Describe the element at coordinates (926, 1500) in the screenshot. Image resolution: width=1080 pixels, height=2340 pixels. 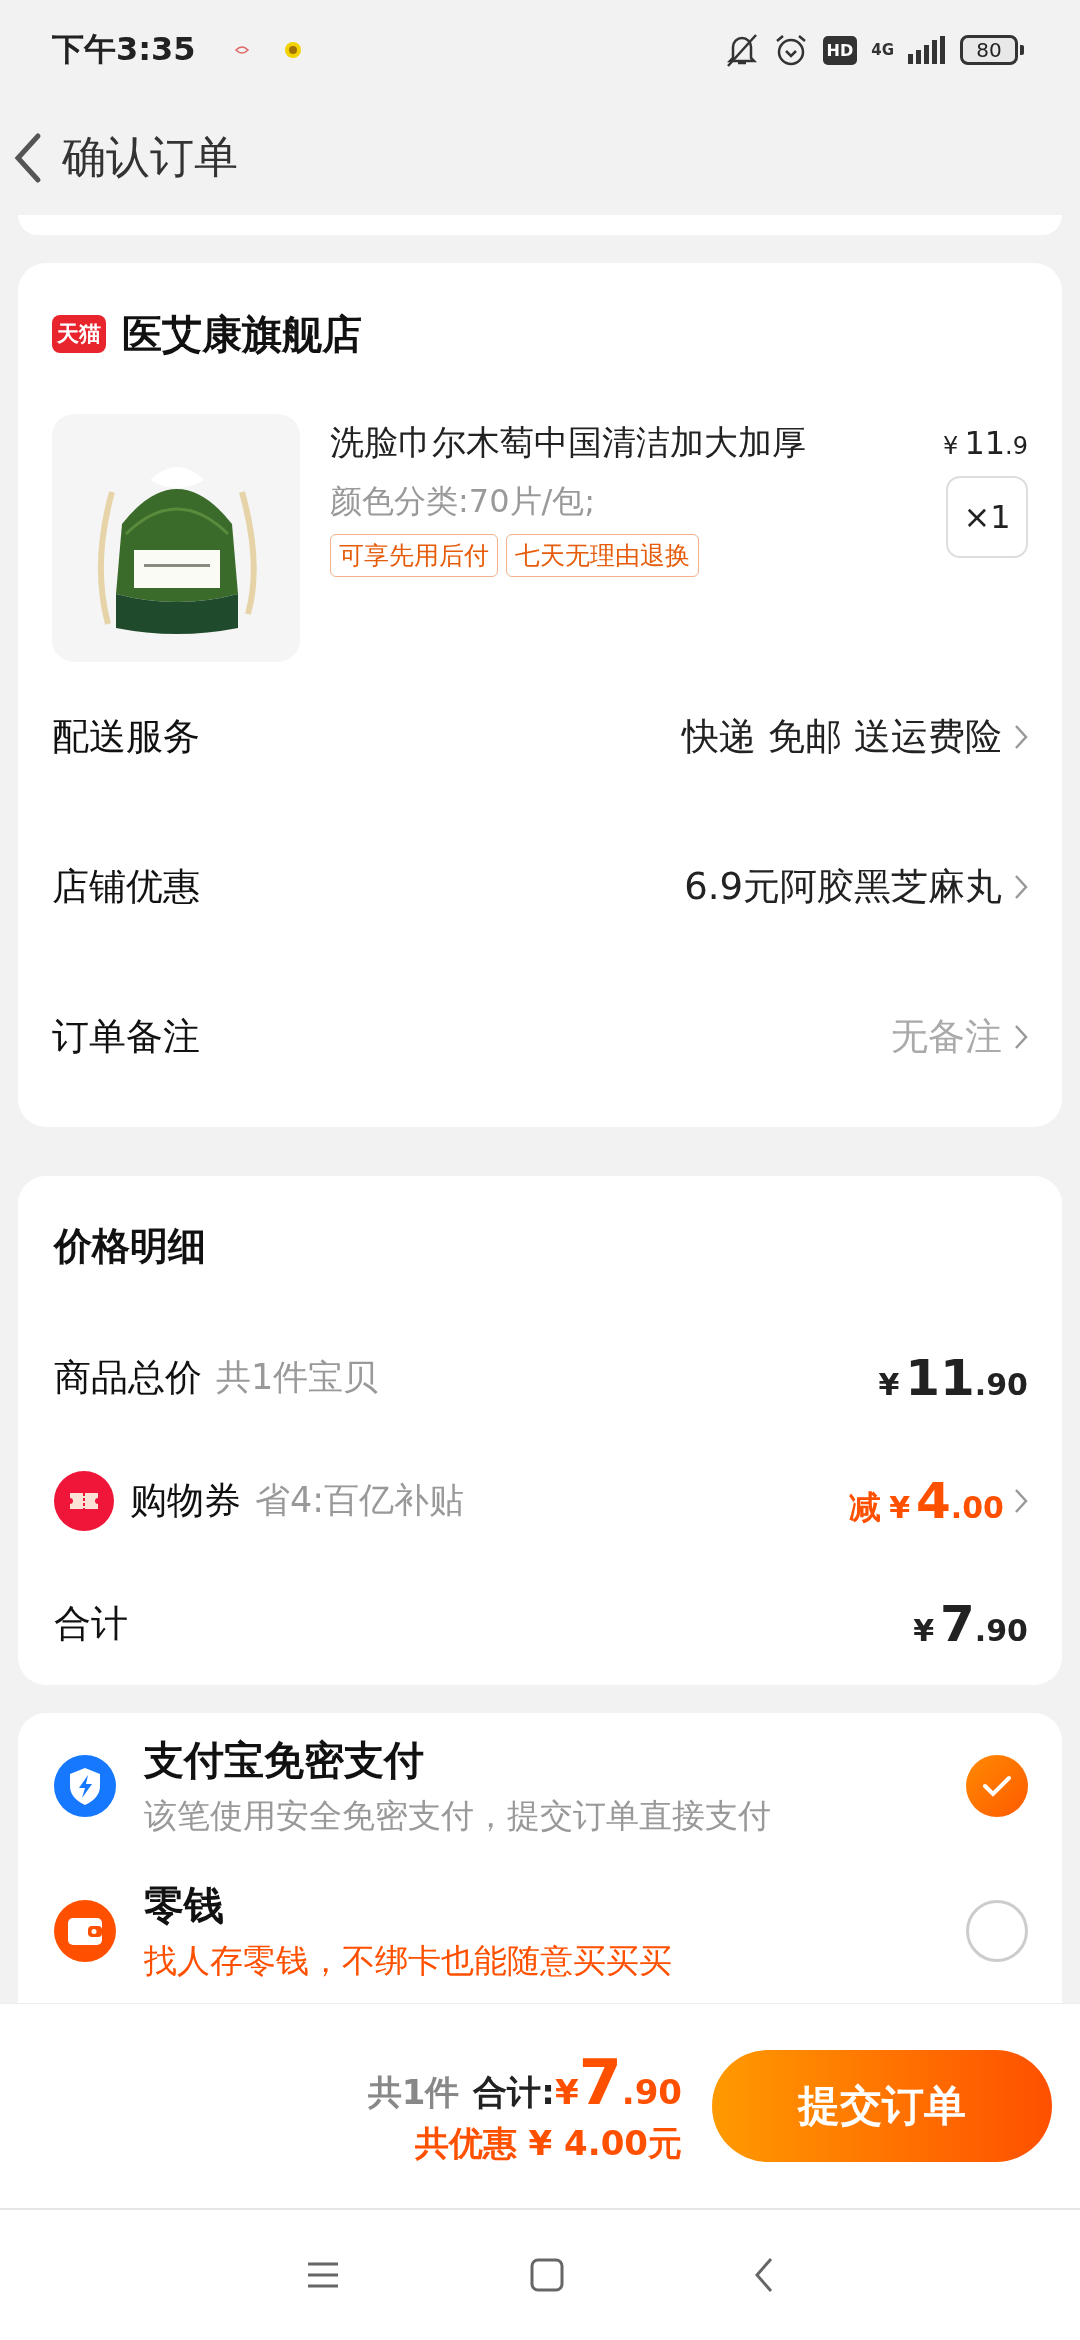
I see `price-amount: 减 ¥4.00` at that location.